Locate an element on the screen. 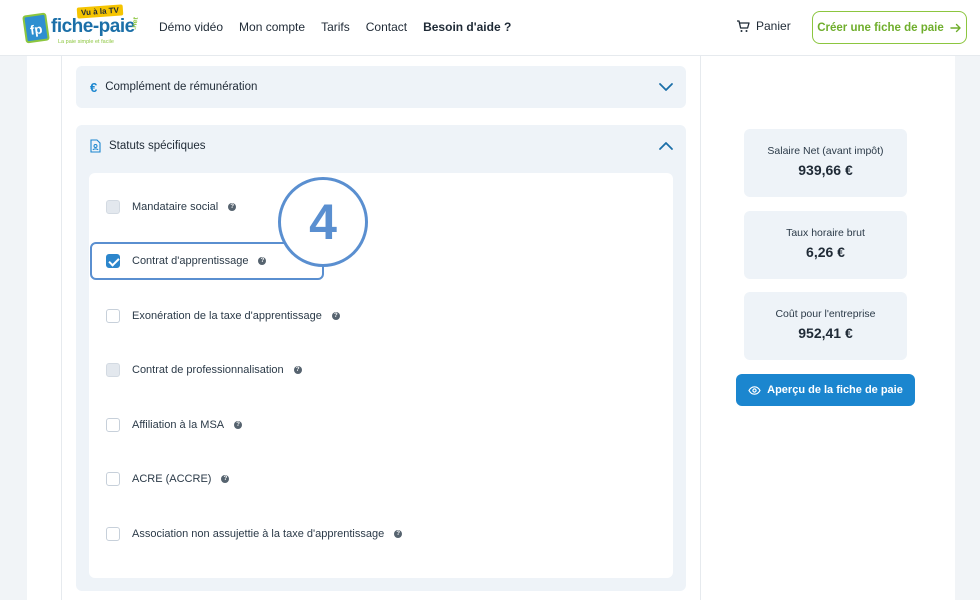 The height and width of the screenshot is (600, 980). nav-tarifs: Tarifs is located at coordinates (335, 27).